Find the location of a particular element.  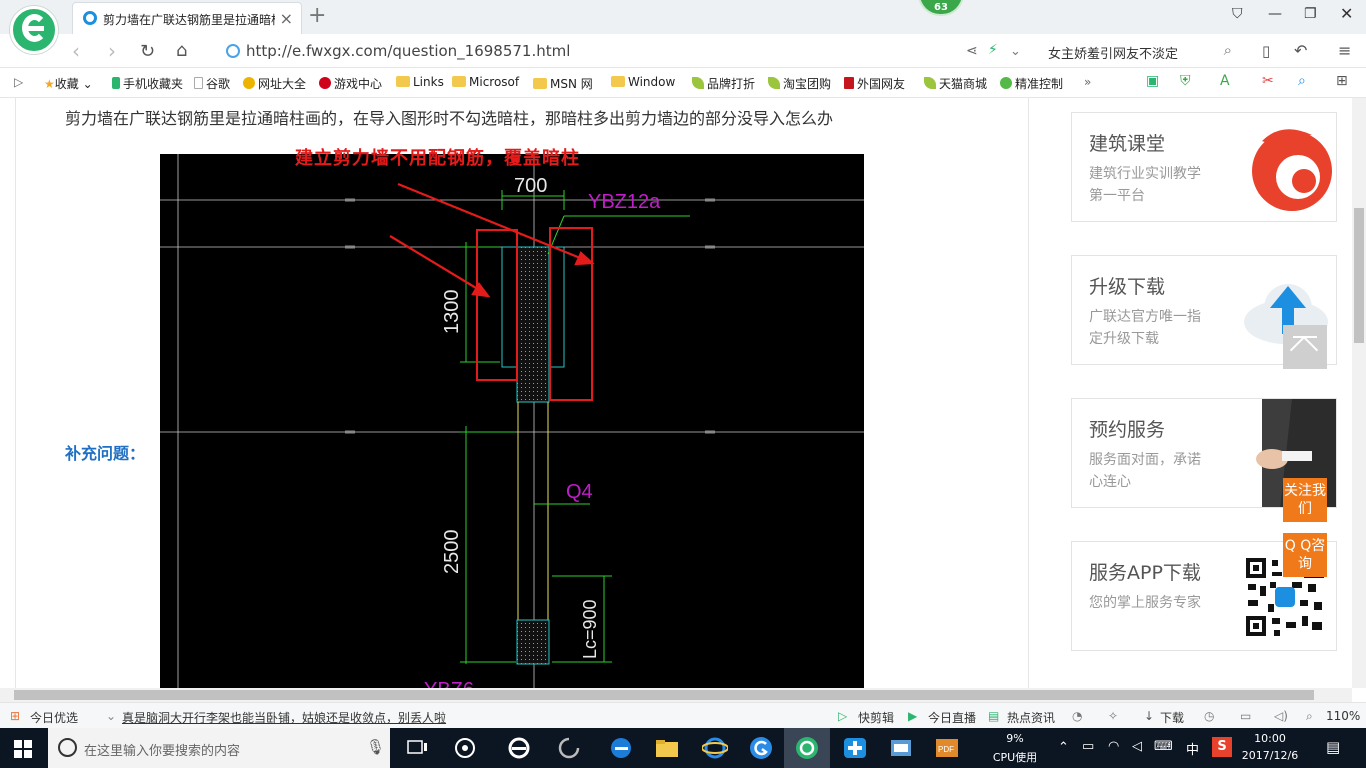

zoom-icon: ⌕ is located at coordinates (1309, 716).